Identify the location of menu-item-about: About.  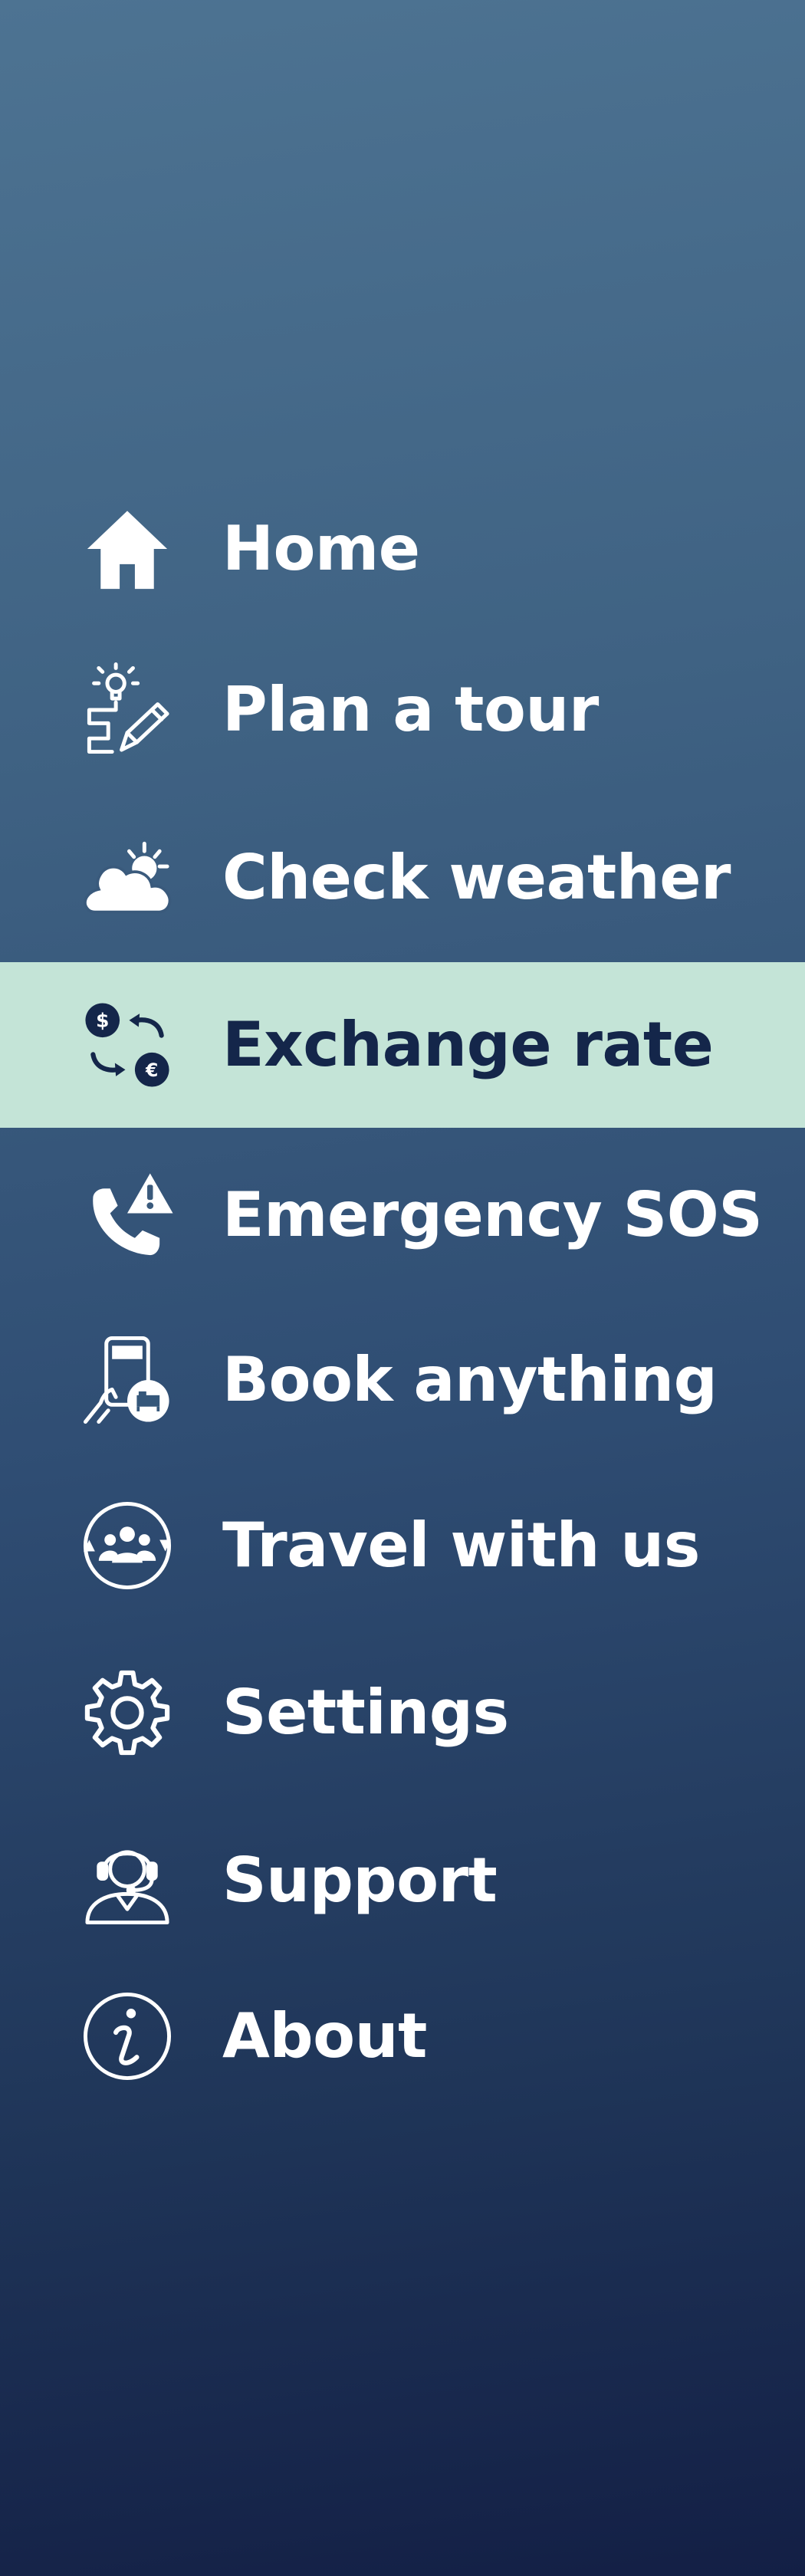
(402, 2036).